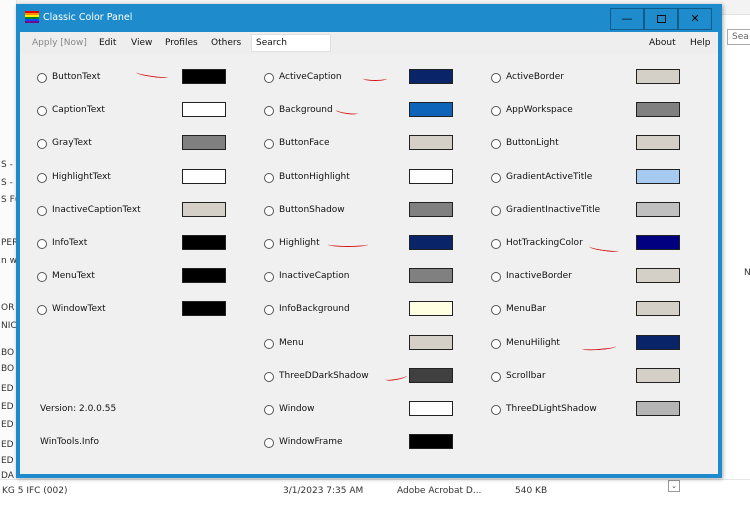 Image resolution: width=750 pixels, height=510 pixels. Describe the element at coordinates (658, 242) in the screenshot. I see `color-swatch-hottrackingcolor` at that location.